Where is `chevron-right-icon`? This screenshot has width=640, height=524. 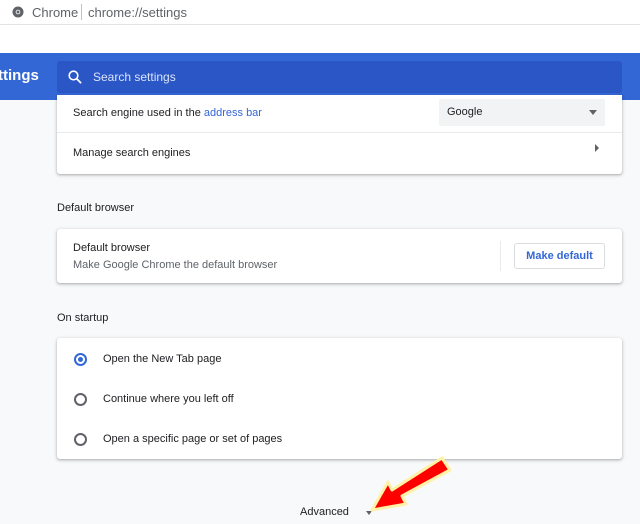 chevron-right-icon is located at coordinates (597, 148).